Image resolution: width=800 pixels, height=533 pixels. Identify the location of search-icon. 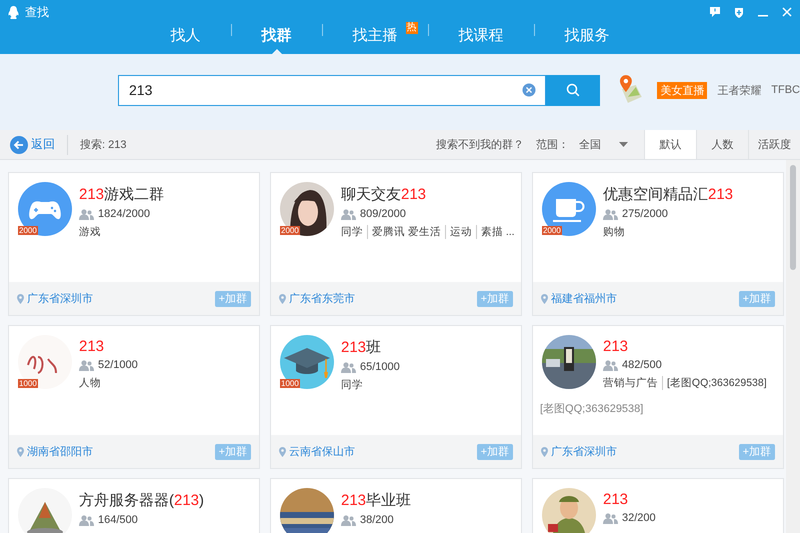
(573, 90).